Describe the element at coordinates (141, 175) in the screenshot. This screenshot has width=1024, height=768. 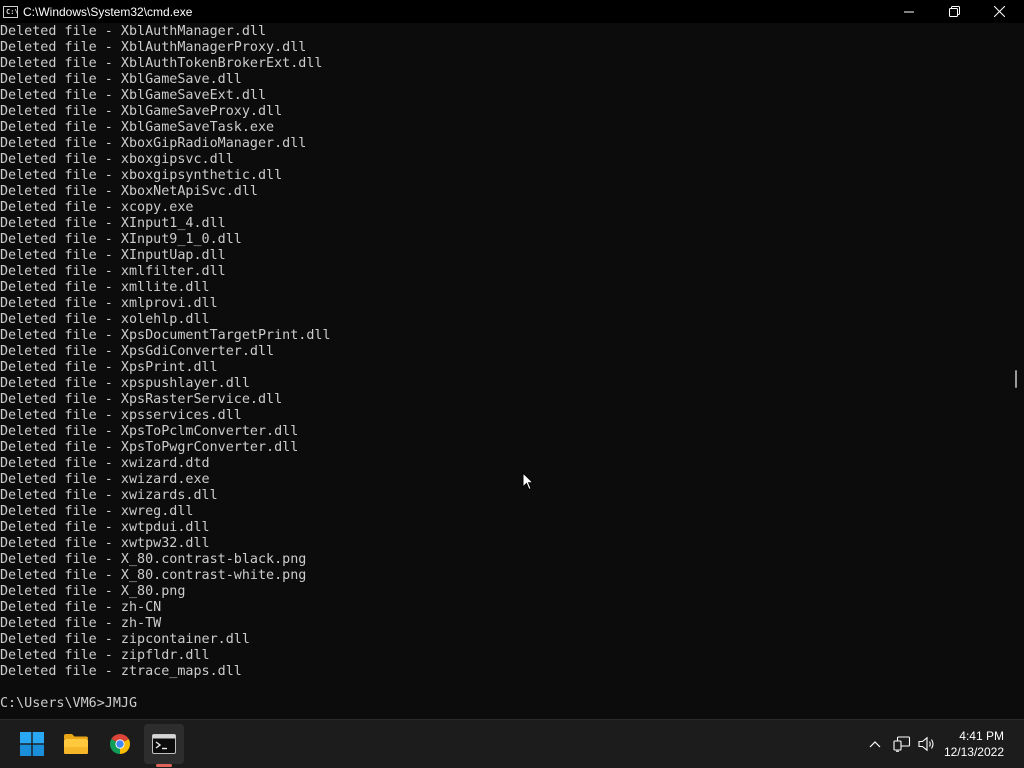
I see `console-line: Deleted file - xboxgipsynthetic.dll` at that location.